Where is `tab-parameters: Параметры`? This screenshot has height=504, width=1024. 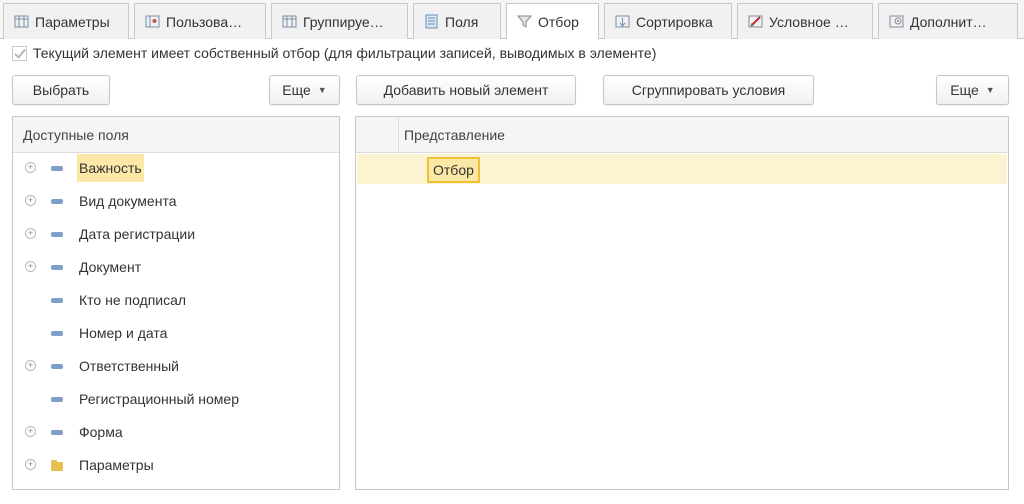
tab-parameters: Параметры is located at coordinates (66, 21).